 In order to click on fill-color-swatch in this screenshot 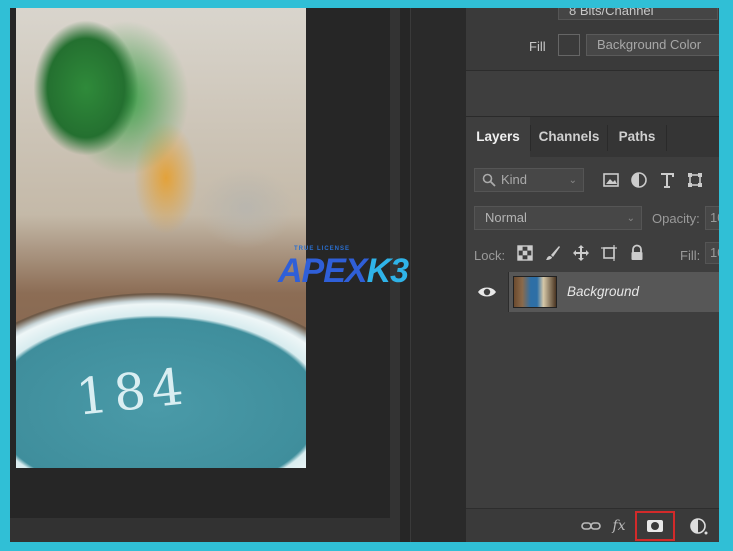, I will do `click(569, 45)`.